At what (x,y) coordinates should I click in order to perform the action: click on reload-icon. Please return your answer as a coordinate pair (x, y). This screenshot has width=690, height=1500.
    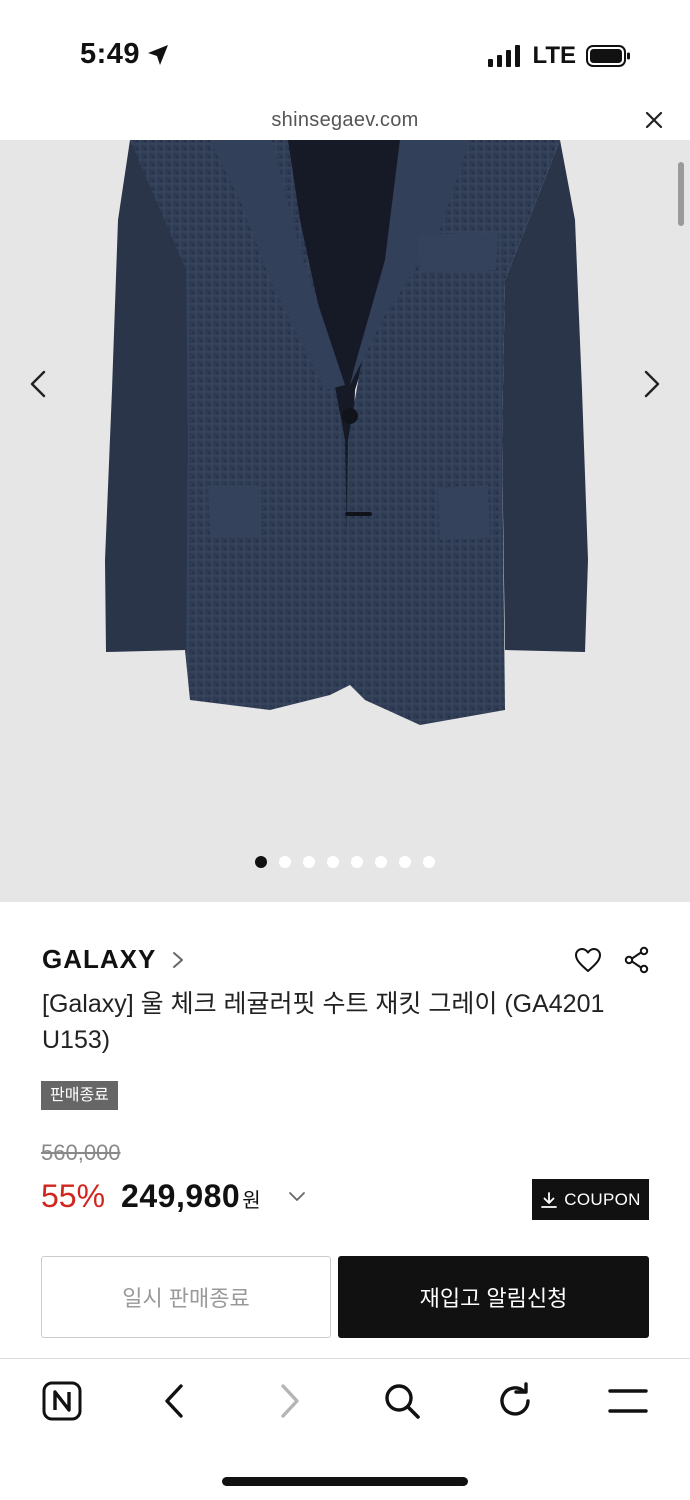
    Looking at the image, I should click on (515, 1399).